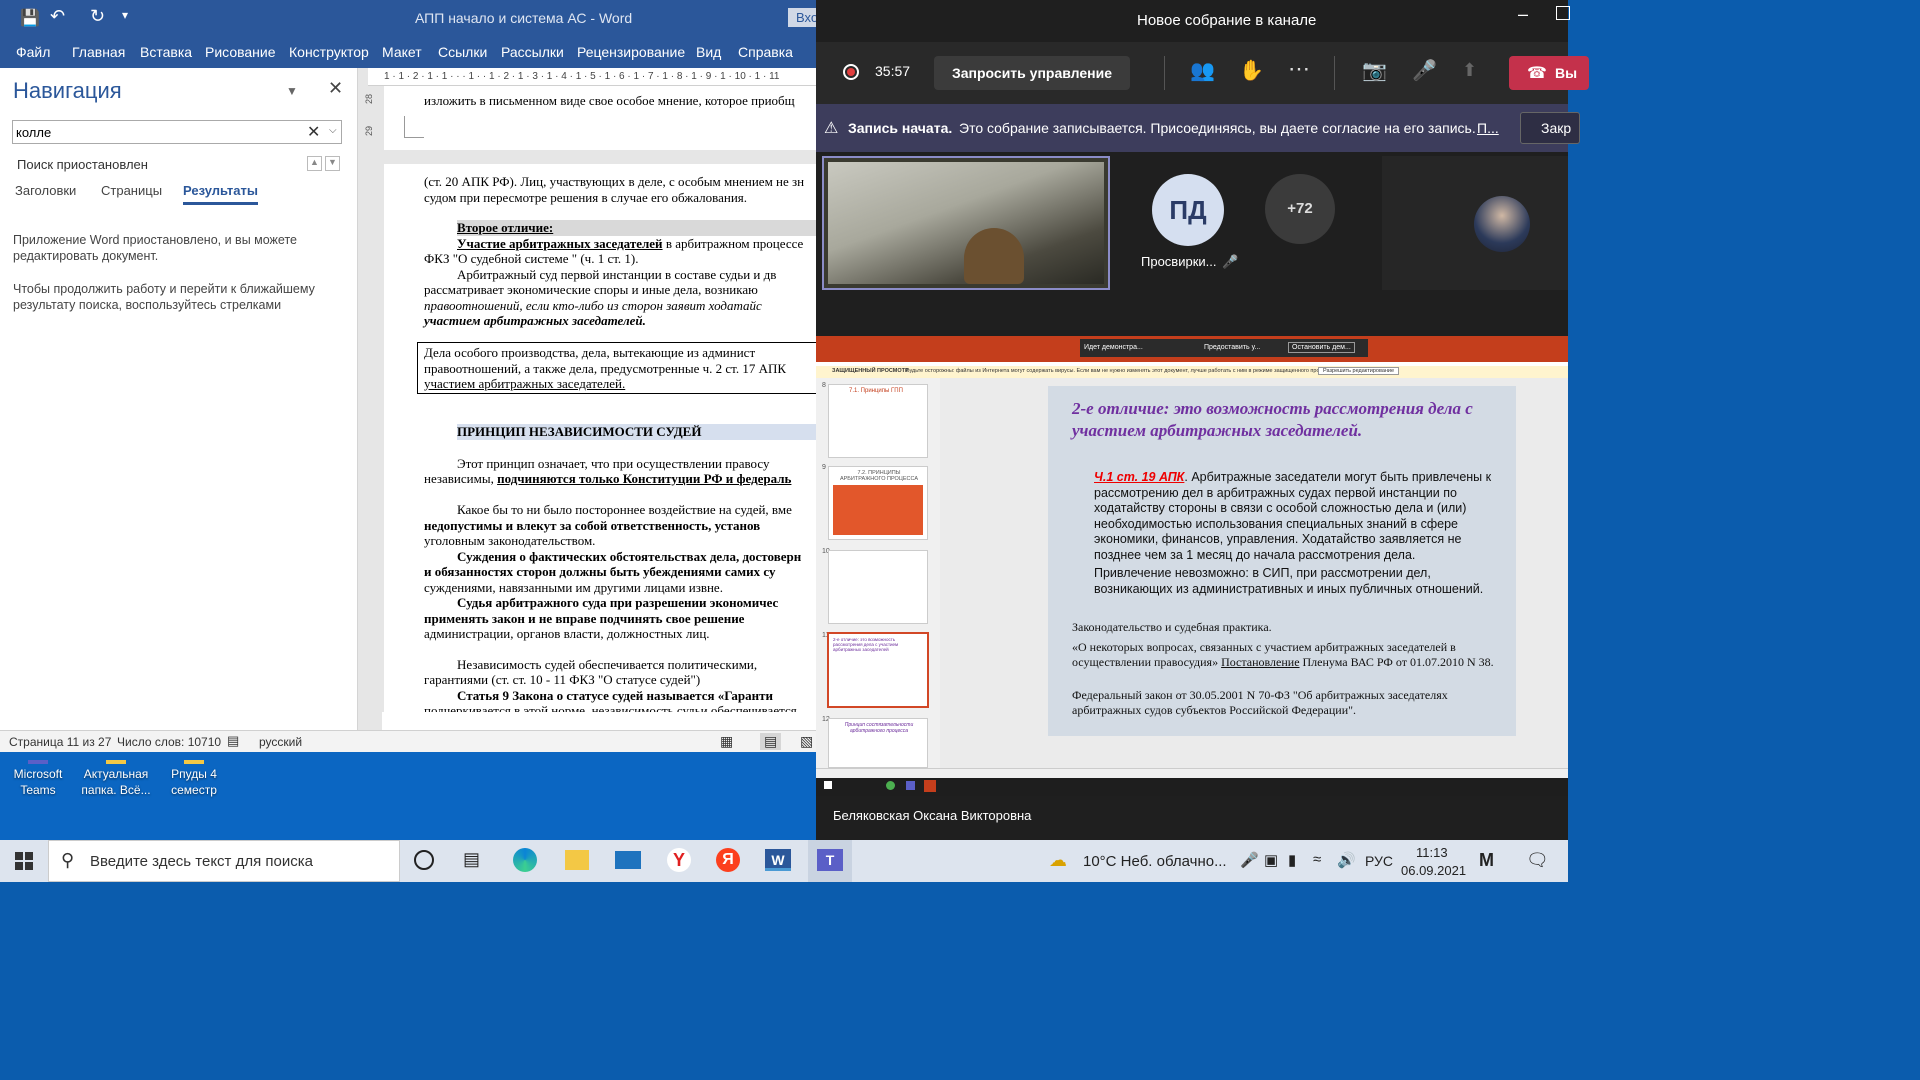  Describe the element at coordinates (1251, 70) in the screenshot. I see `reactions-icon: ✋` at that location.